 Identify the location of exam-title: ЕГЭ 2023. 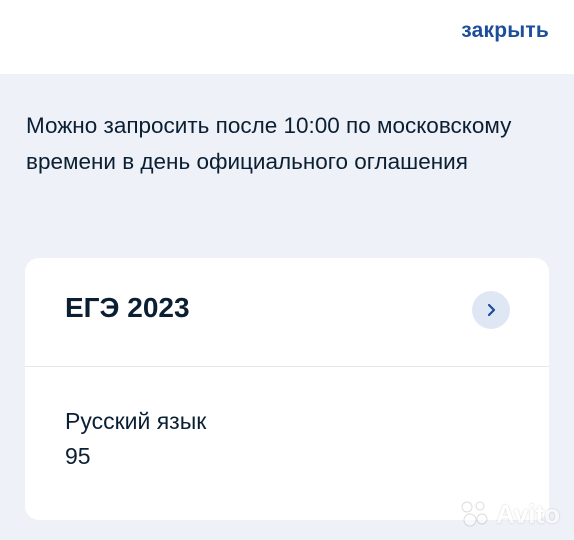
(127, 307).